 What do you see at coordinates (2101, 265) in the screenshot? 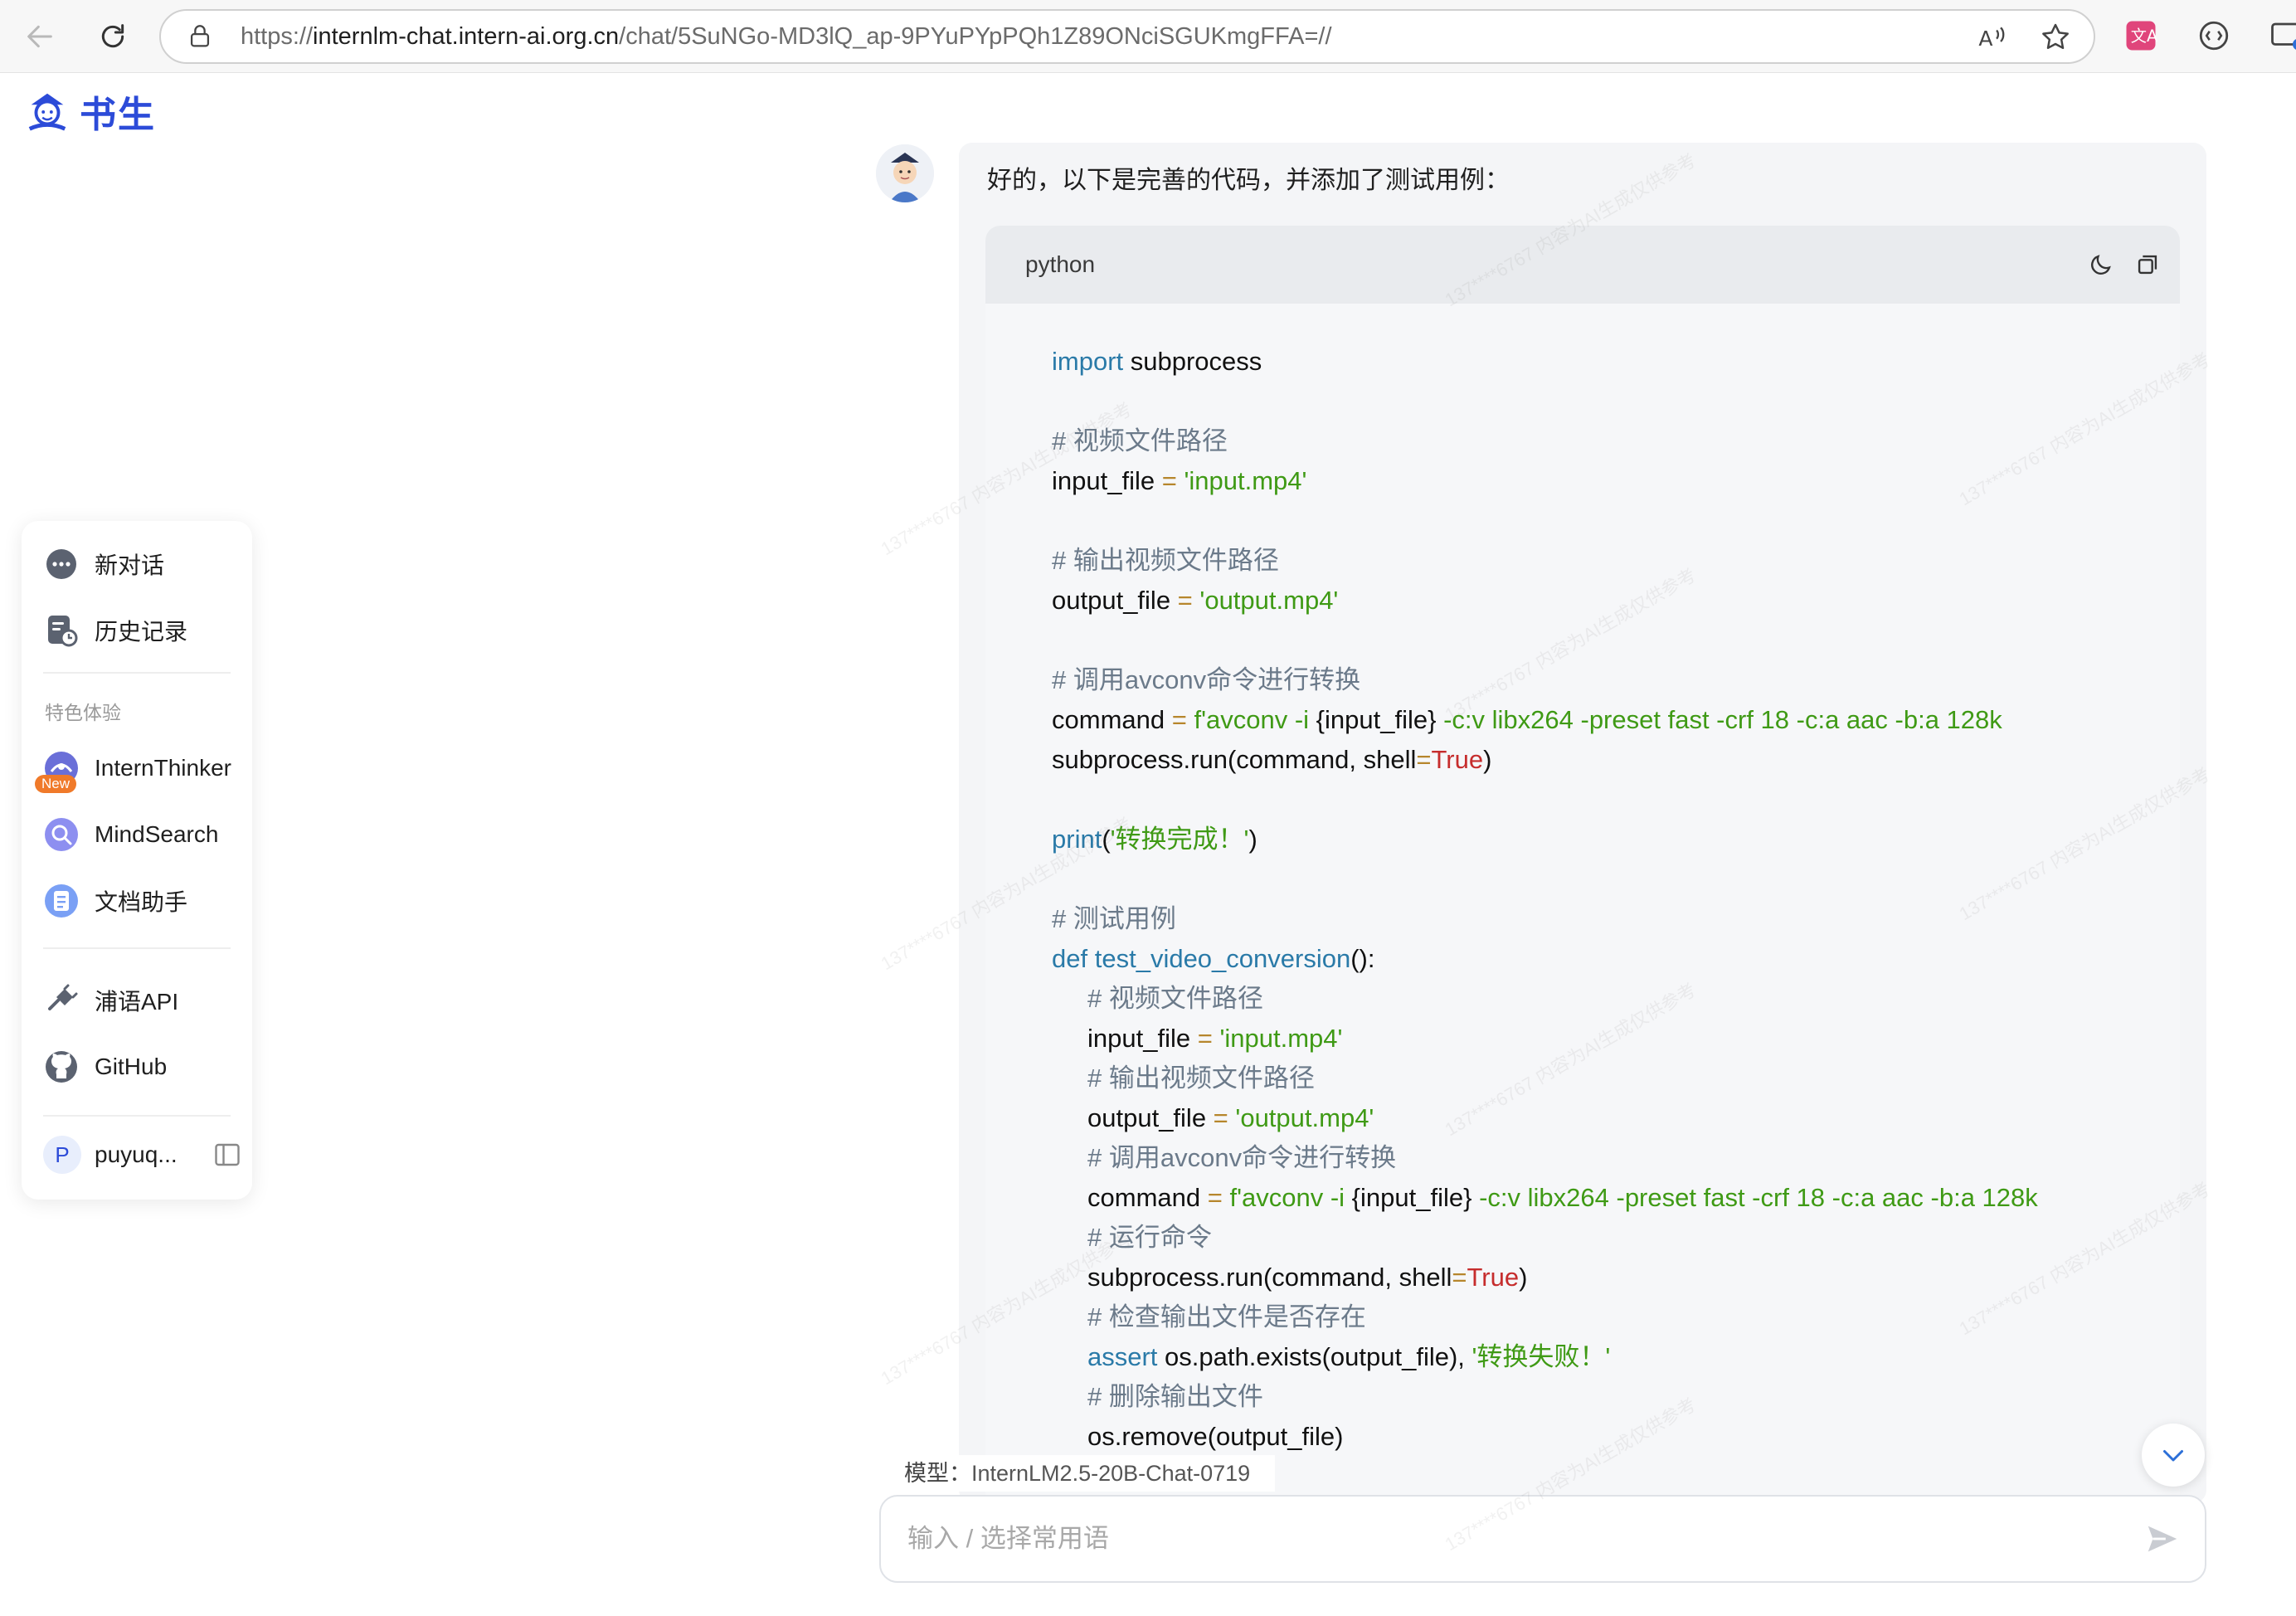
I see `theme-toggle-moon-icon` at bounding box center [2101, 265].